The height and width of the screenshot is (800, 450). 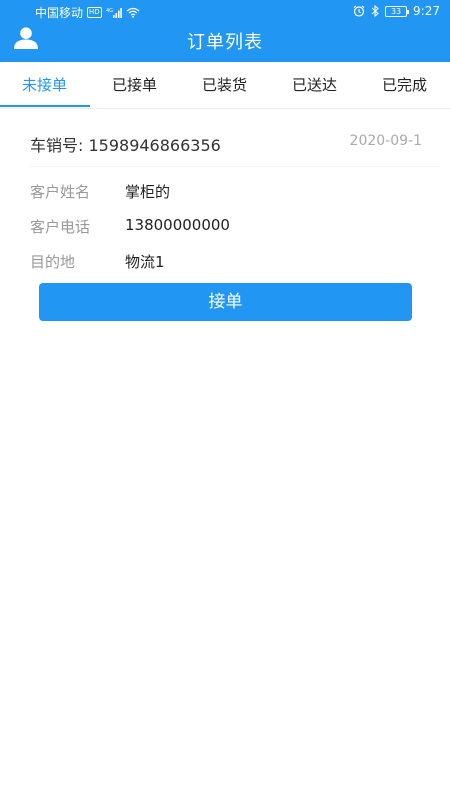 I want to click on customer-name-value: 掌柜的, so click(x=148, y=192).